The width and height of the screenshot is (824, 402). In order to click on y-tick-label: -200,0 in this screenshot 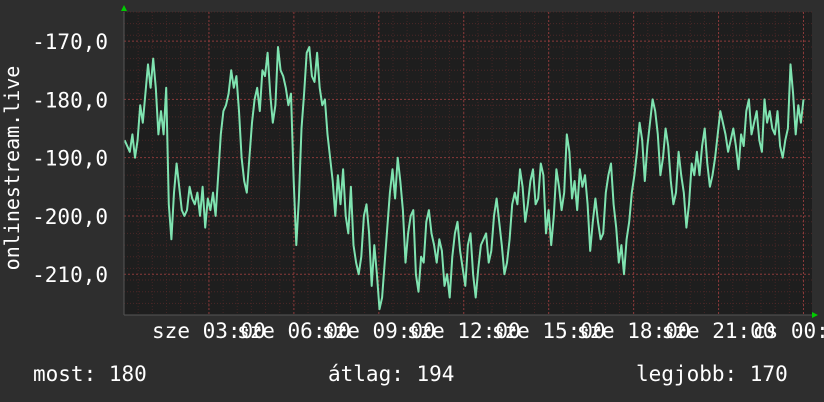, I will do `click(70, 217)`.